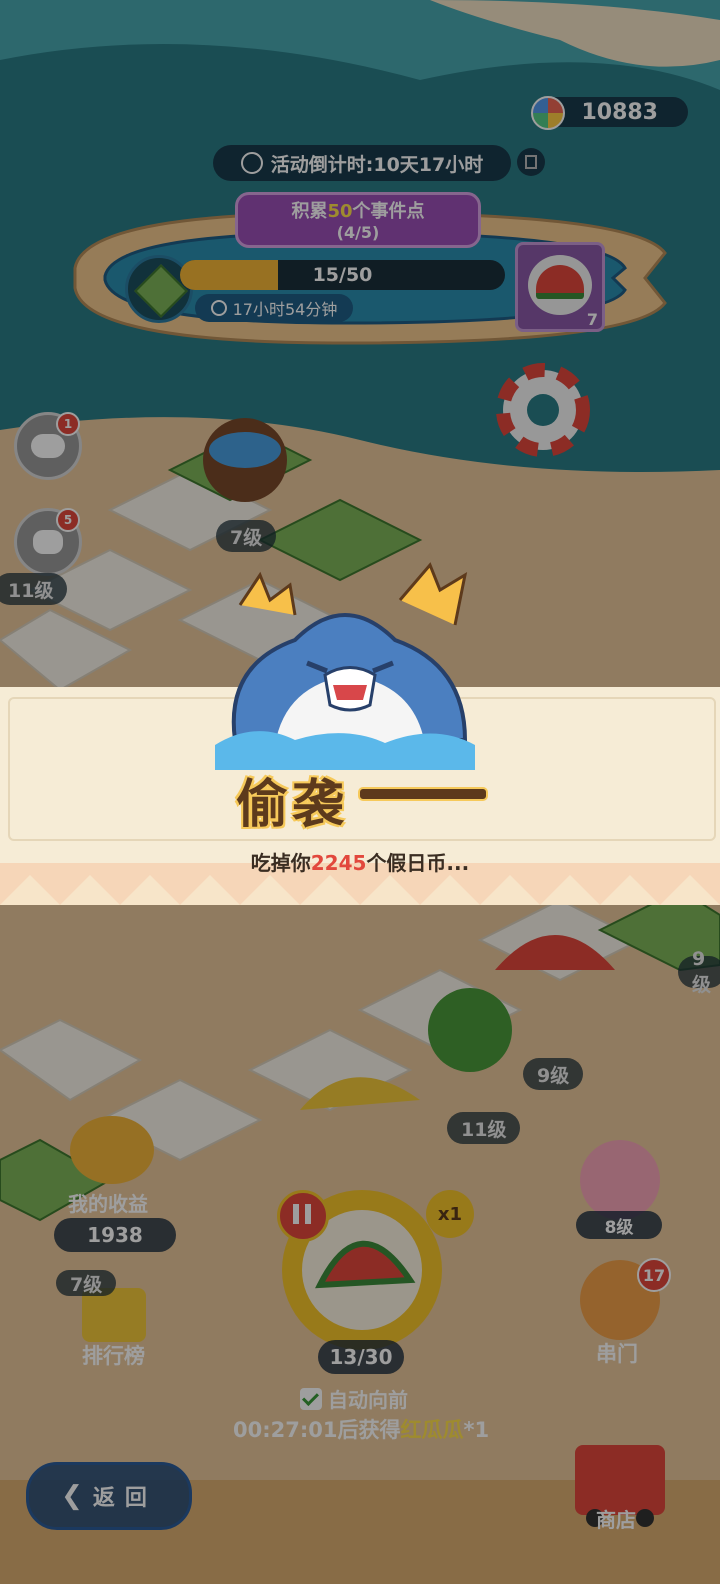 Image resolution: width=720 pixels, height=1584 pixels. I want to click on event-timer: 17小时54分钟, so click(274, 308).